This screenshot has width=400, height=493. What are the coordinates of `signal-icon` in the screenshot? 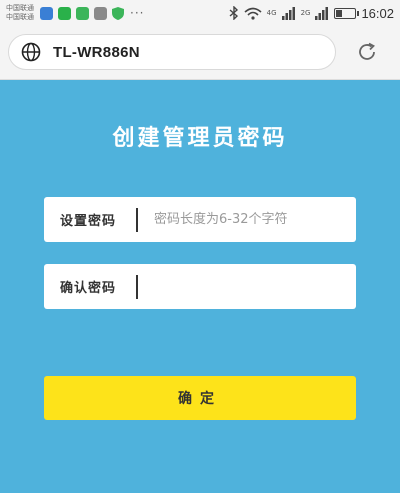 It's located at (288, 13).